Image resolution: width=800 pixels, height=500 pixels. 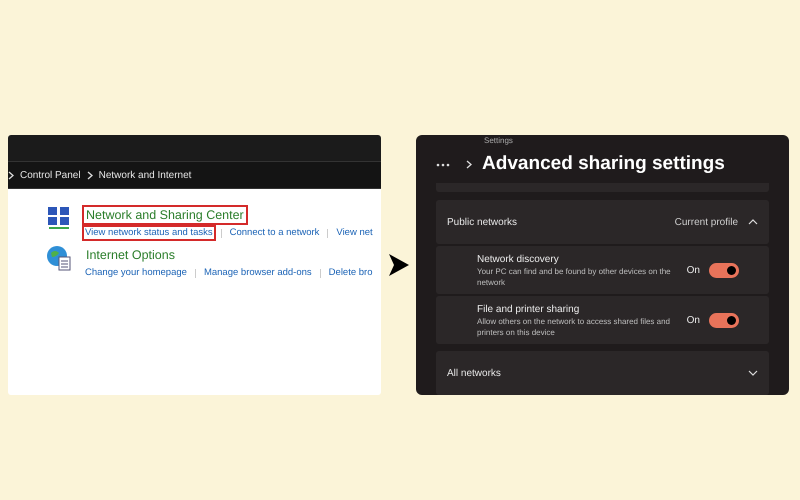 I want to click on category-link: Internet Options, so click(x=130, y=255).